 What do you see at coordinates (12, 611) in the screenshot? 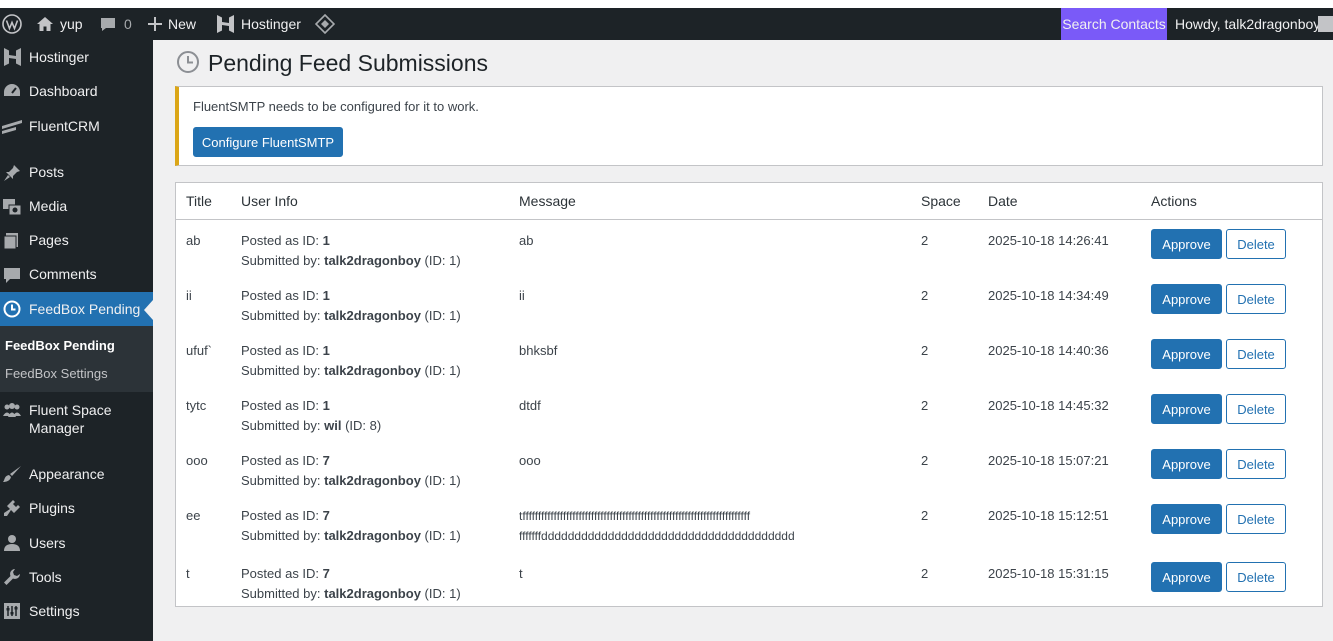
I see `settings-icon` at bounding box center [12, 611].